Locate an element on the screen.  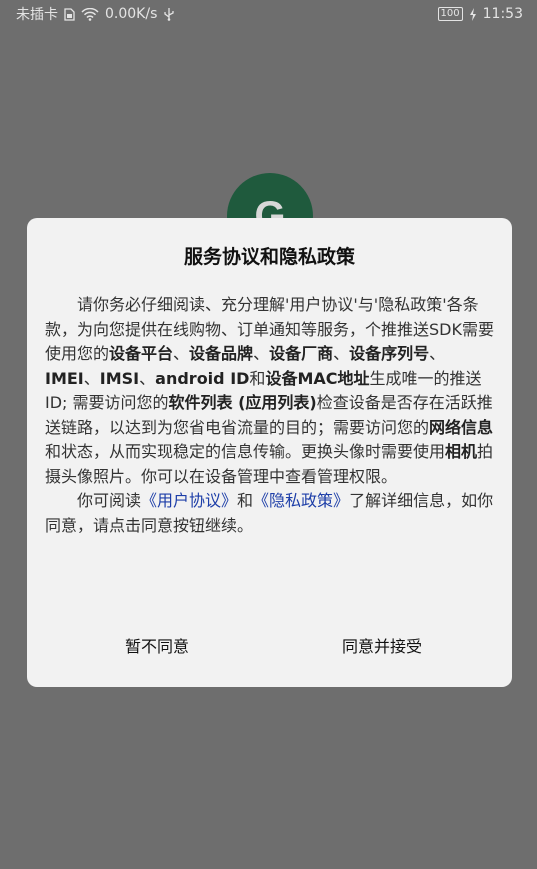
battery-level: 100 is located at coordinates (450, 13).